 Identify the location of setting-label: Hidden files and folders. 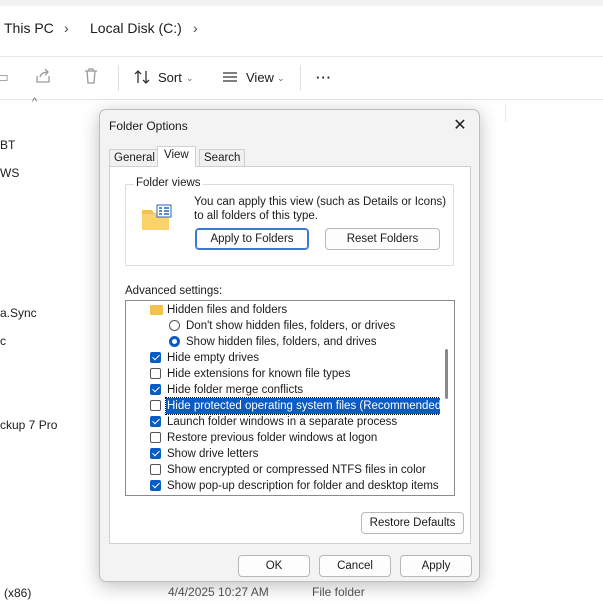
(227, 310).